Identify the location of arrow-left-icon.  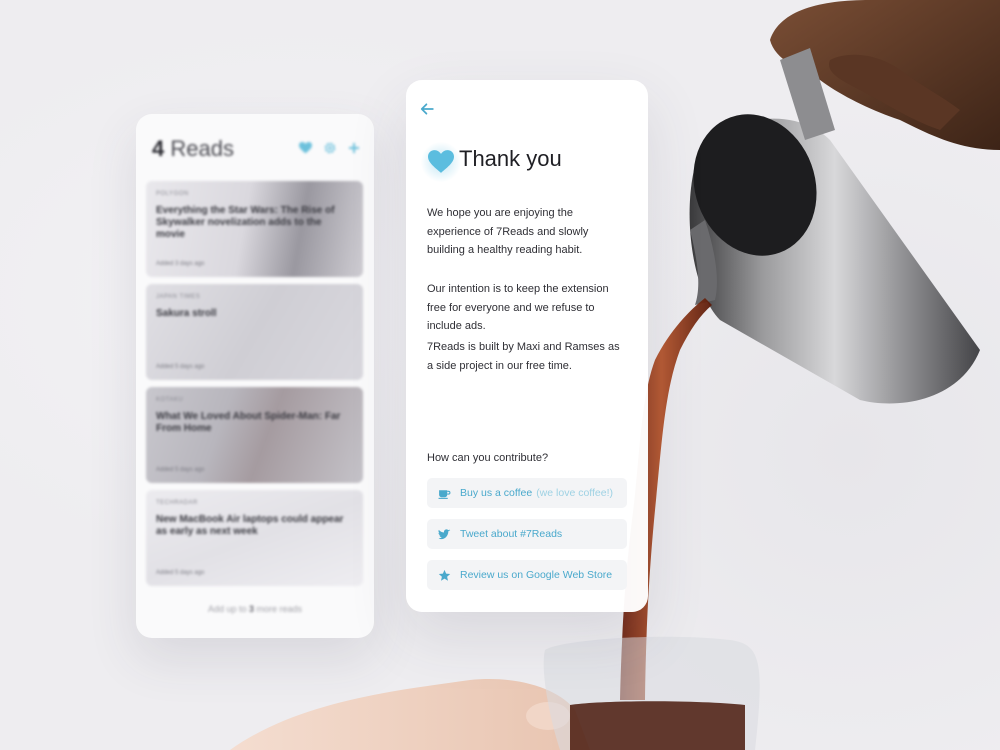
(428, 110).